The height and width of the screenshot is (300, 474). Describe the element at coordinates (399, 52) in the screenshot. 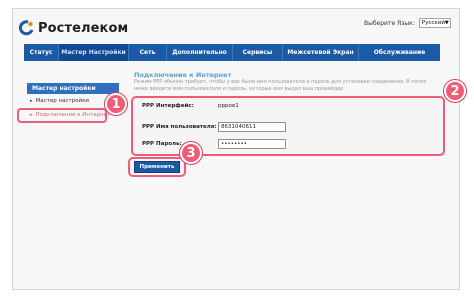

I see `nav-maintenance: Обслуживание` at that location.